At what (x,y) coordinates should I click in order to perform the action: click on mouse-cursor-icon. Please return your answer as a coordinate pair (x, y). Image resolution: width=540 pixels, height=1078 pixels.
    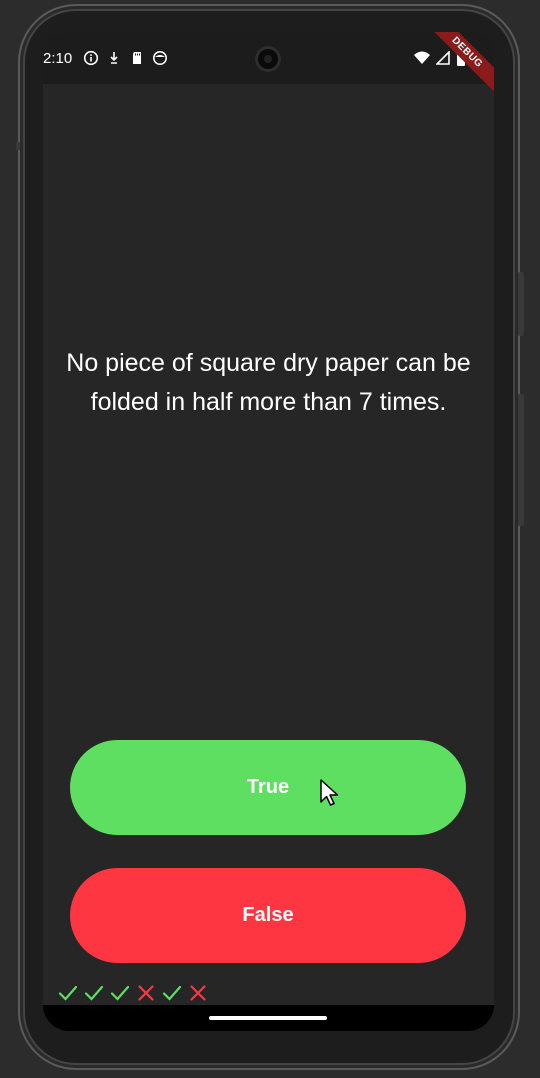
    Looking at the image, I should click on (329, 792).